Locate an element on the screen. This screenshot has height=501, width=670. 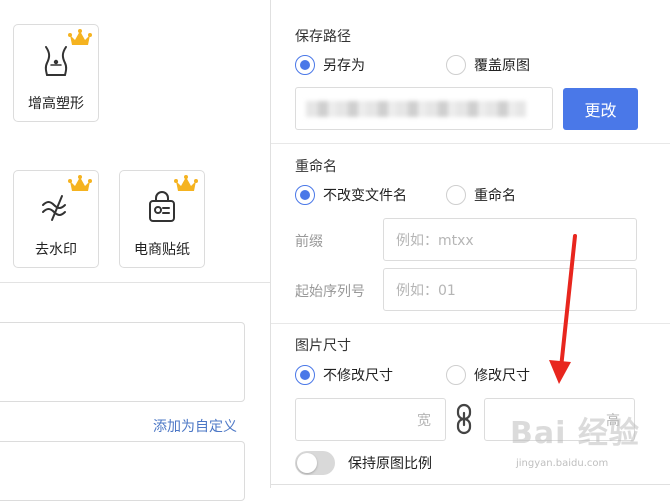
change-path-button: 更改 is located at coordinates (600, 109).